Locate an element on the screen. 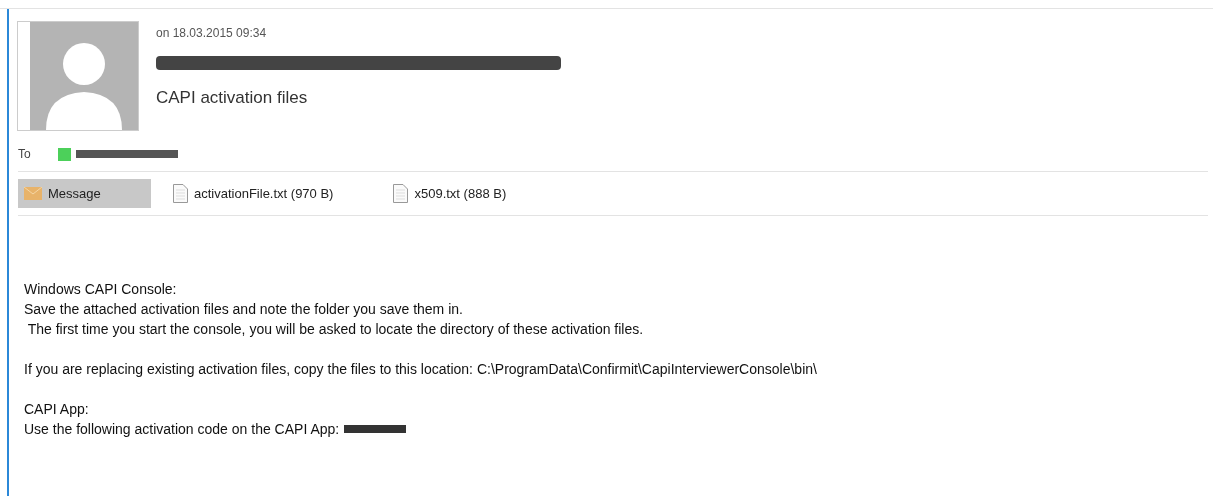  attachment-tab: x509.txt (888 B) is located at coordinates (450, 193).